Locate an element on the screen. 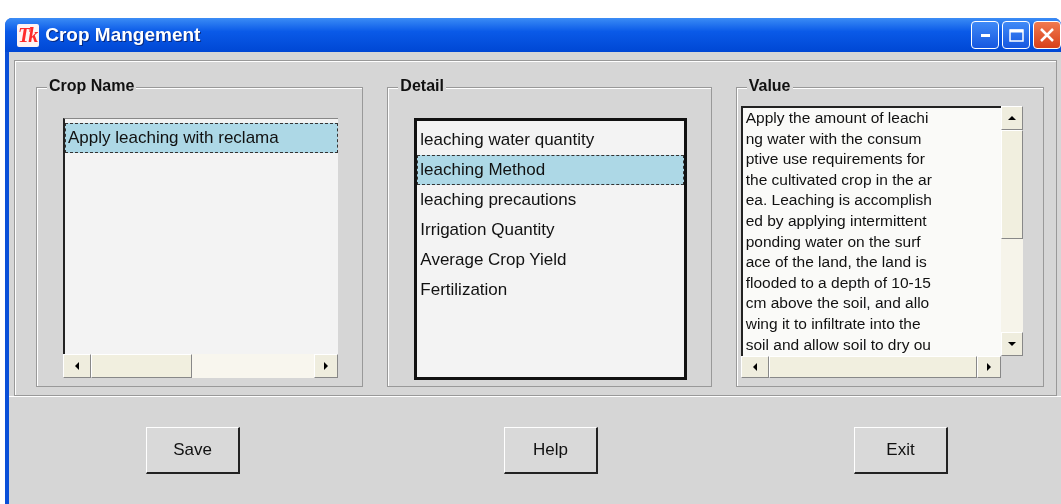 Image resolution: width=1061 pixels, height=504 pixels. window-title: Crop Mangement is located at coordinates (123, 35).